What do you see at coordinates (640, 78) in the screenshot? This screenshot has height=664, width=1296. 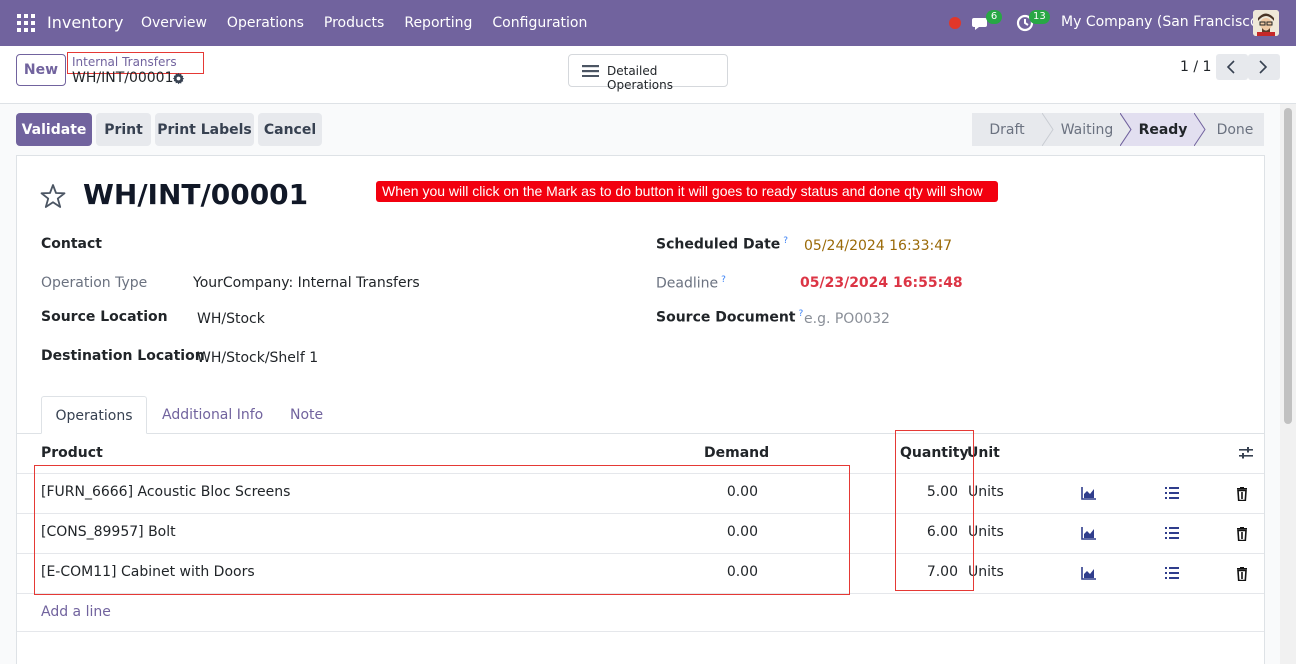 I see `detailed-operations-label: Detailed Operations` at bounding box center [640, 78].